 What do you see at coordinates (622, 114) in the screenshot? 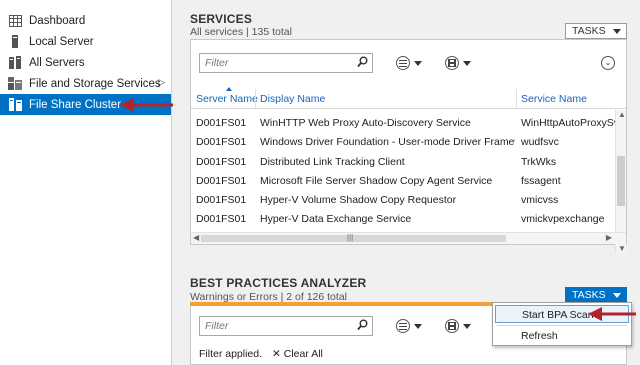
I see `scroll-up-icon: ▲` at bounding box center [622, 114].